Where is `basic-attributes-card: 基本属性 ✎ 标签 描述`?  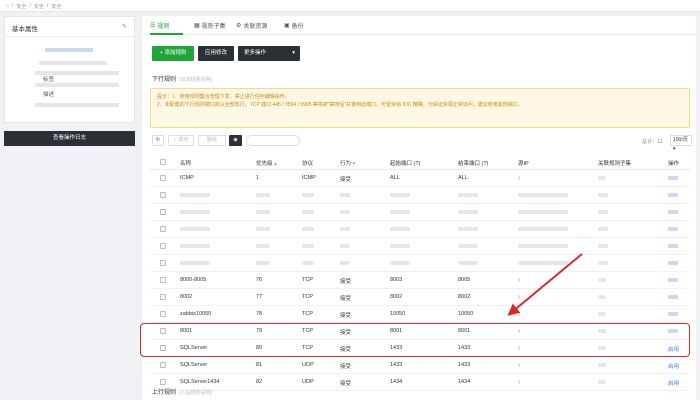
basic-attributes-card: 基本属性 ✎ 标签 描述 is located at coordinates (69, 69).